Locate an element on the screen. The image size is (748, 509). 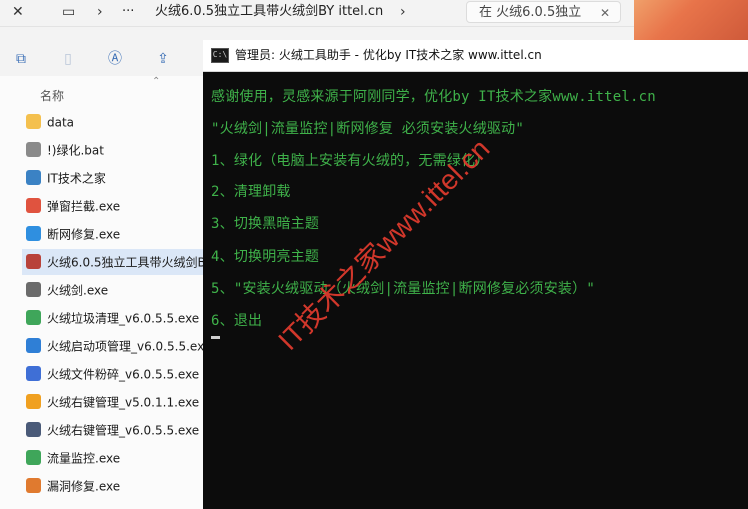
paste-icon: ▯ is located at coordinates (68, 59).